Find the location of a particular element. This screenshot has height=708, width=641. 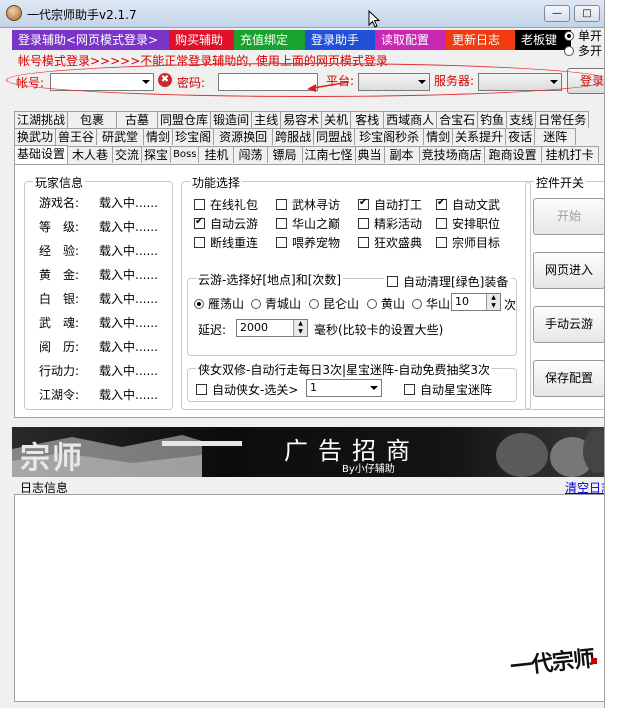

tab-main-quest: 主线 is located at coordinates (266, 119).